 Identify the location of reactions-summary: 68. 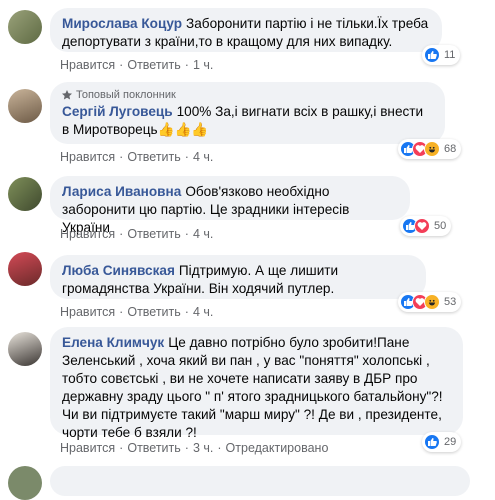
(430, 149).